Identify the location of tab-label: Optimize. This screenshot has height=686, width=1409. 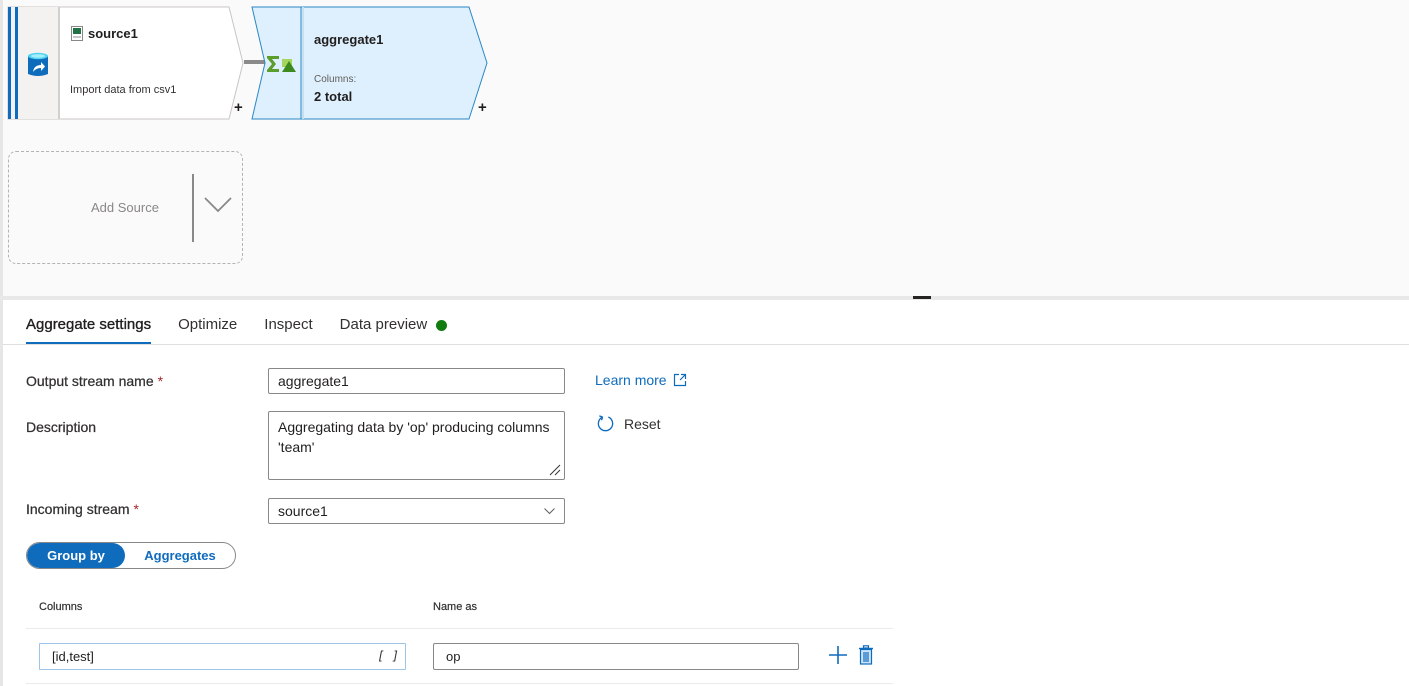
(208, 324).